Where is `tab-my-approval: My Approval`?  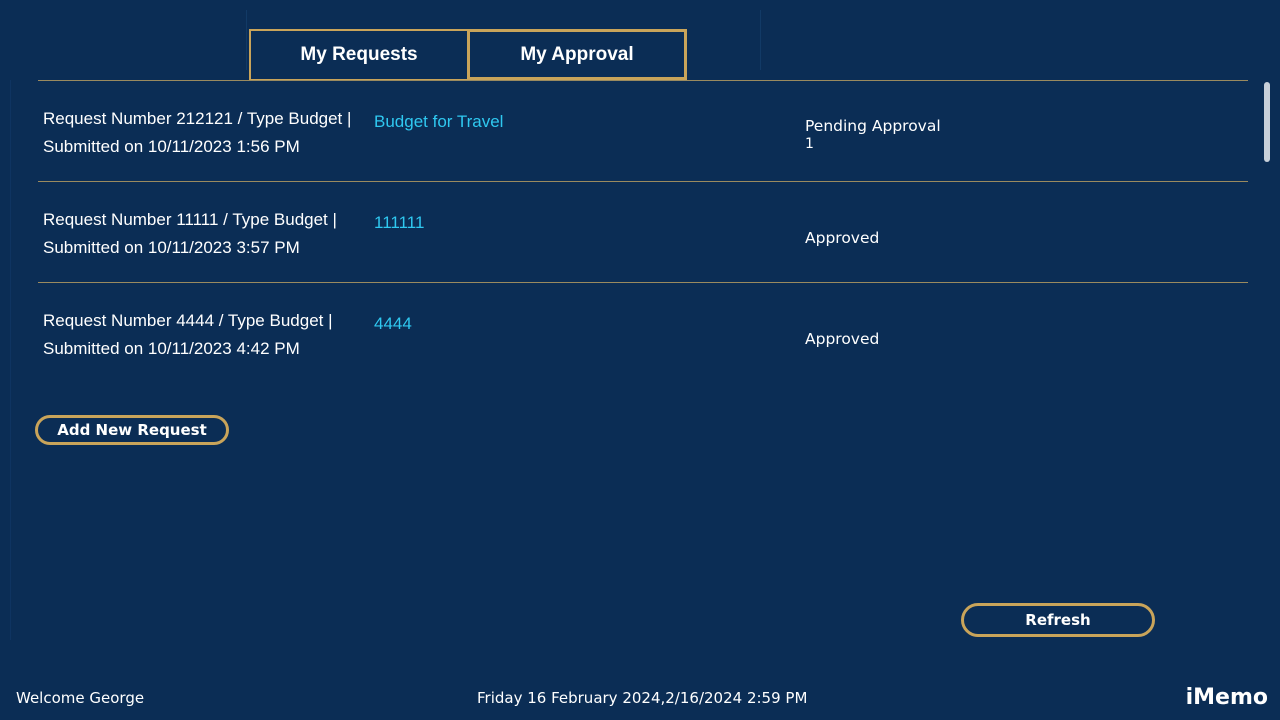
tab-my-approval: My Approval is located at coordinates (577, 54).